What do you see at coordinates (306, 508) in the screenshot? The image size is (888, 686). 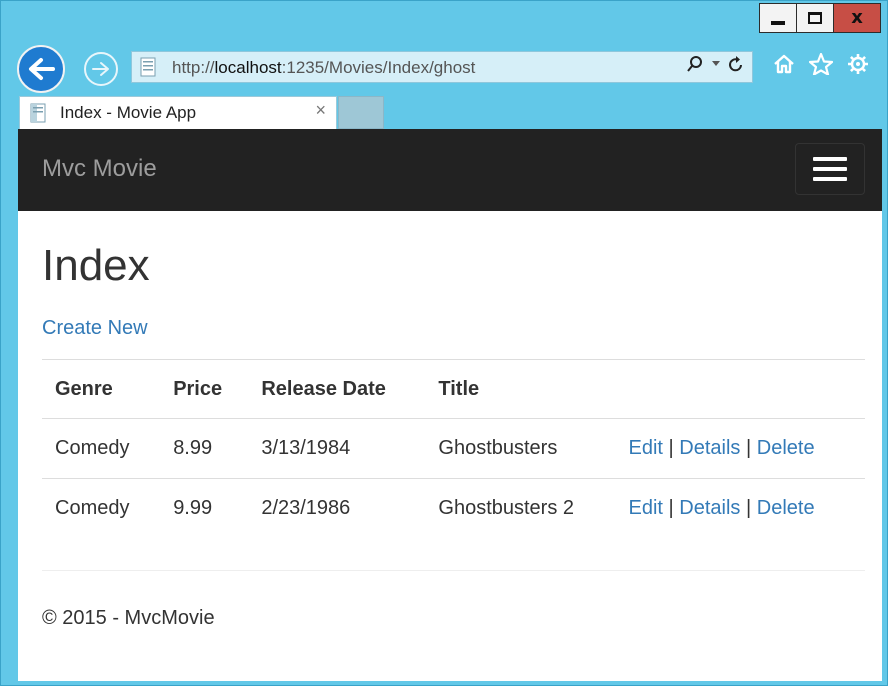 I see `cell-release-date: 2/23/1986` at bounding box center [306, 508].